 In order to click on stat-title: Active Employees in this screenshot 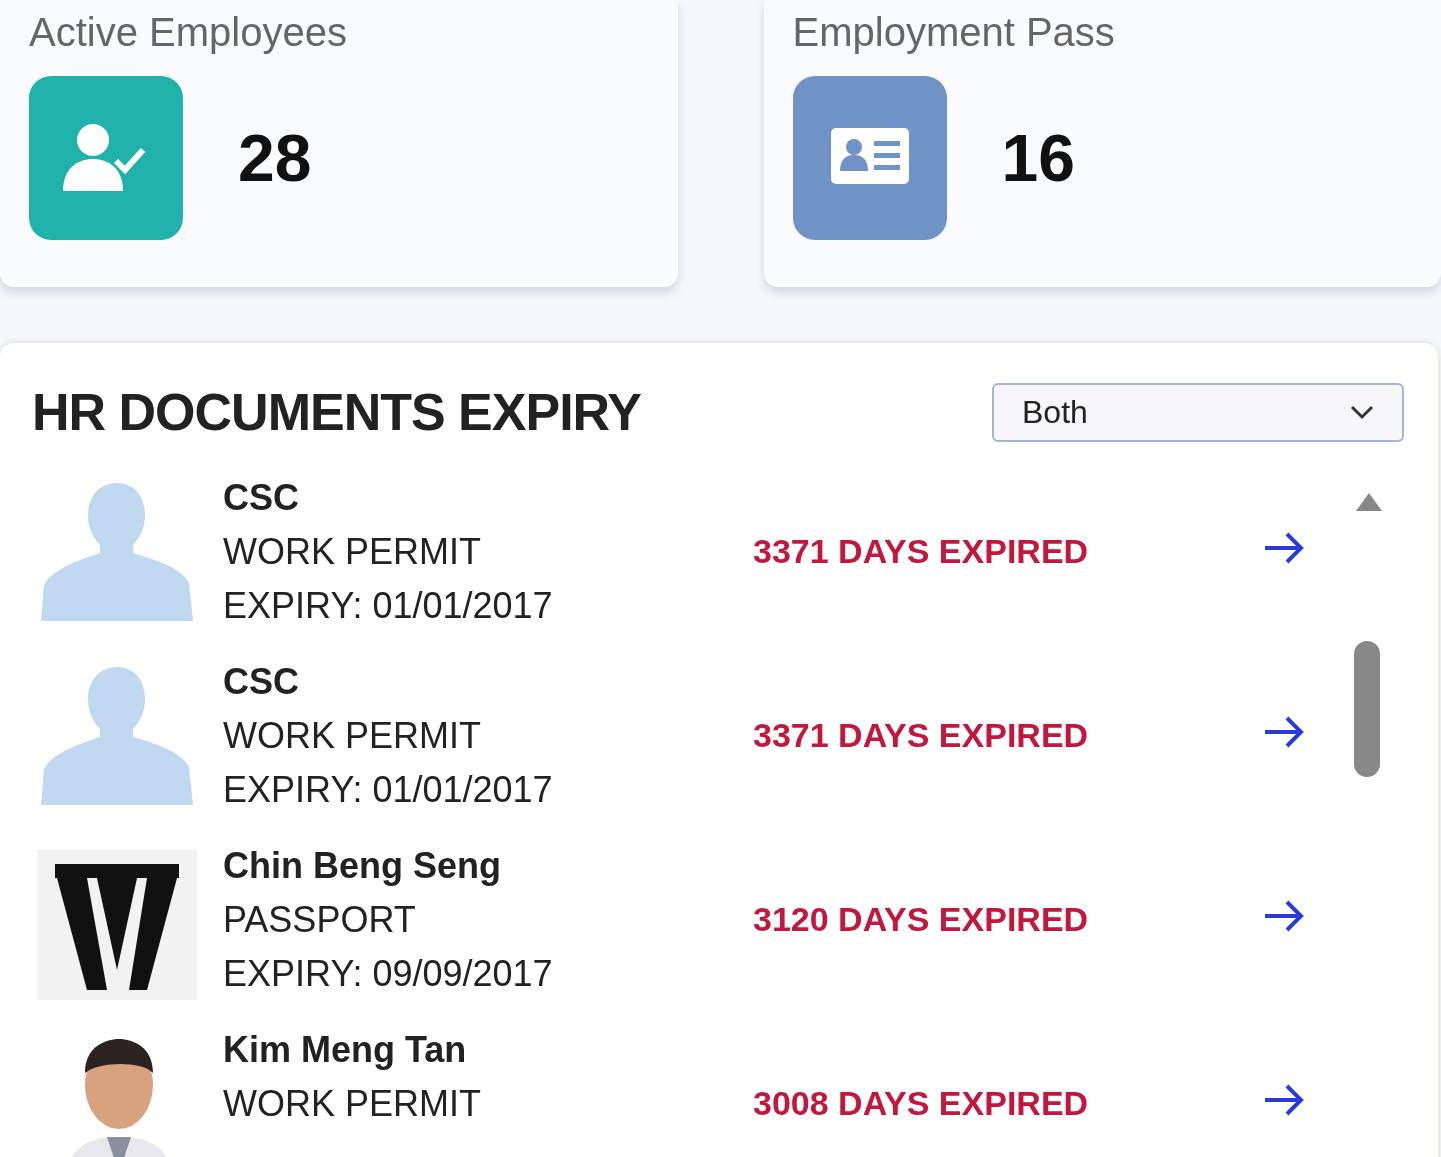, I will do `click(188, 32)`.